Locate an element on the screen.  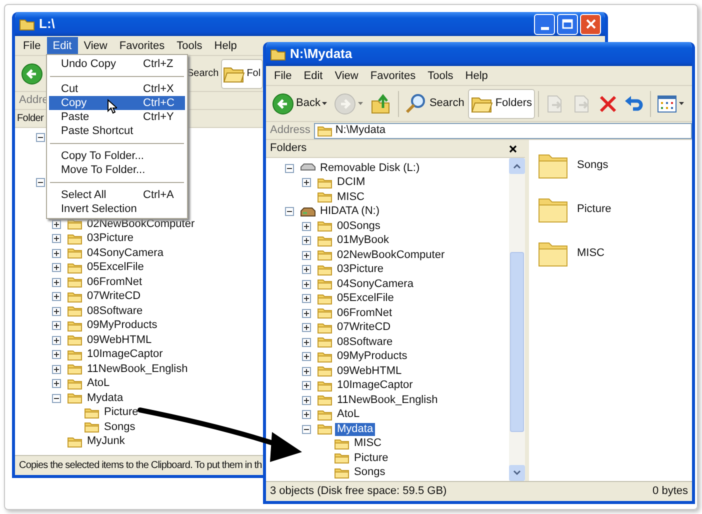
menu-entry: Invert Selection is located at coordinates (117, 209).